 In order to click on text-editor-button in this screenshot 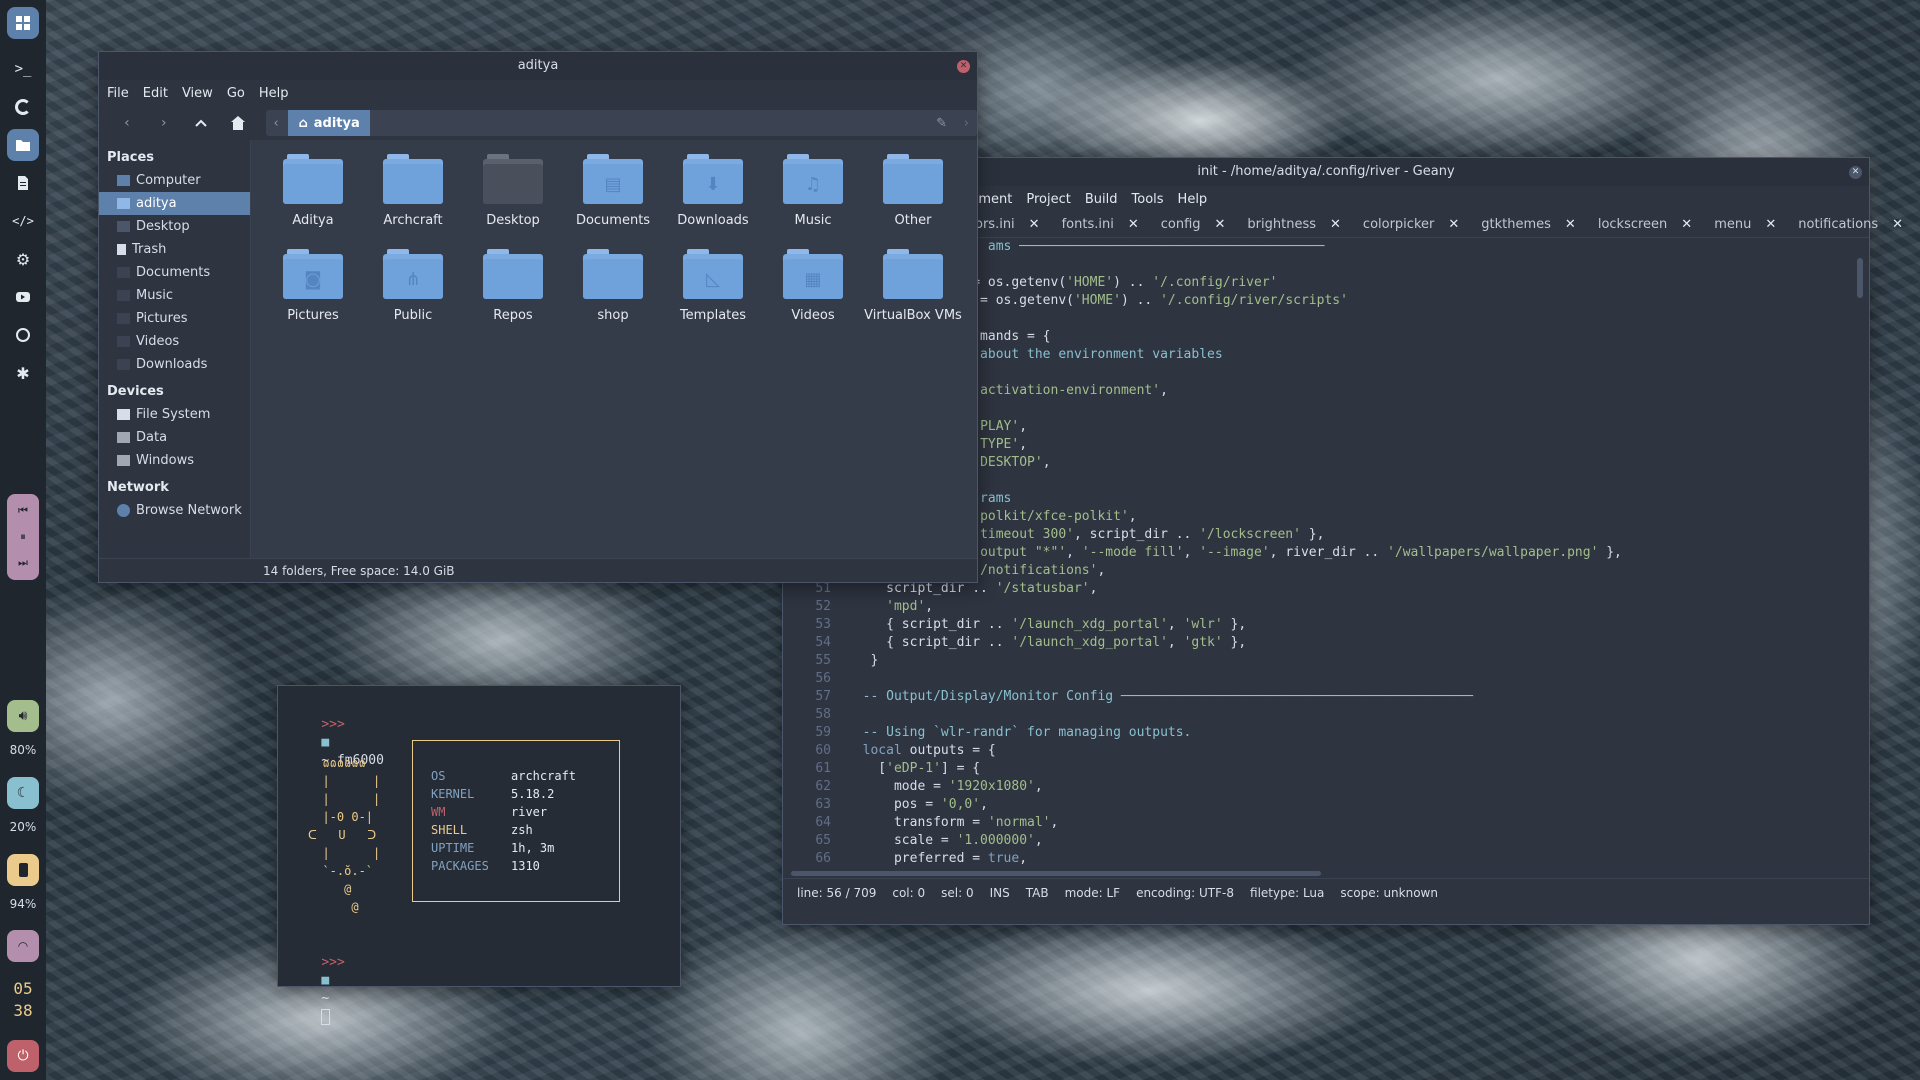, I will do `click(23, 183)`.